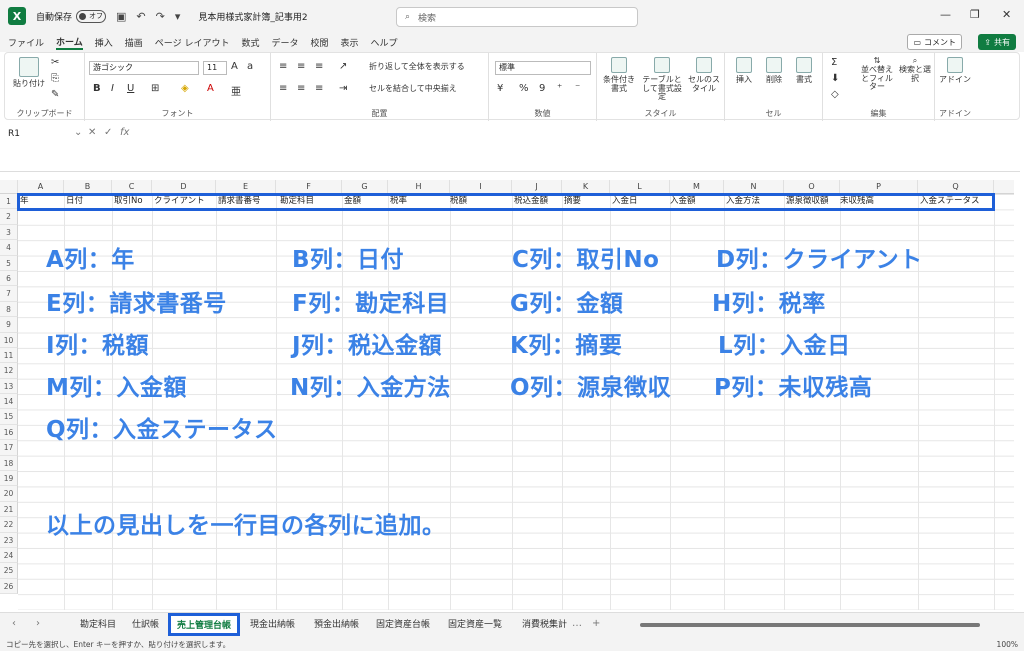 This screenshot has width=1024, height=651. What do you see at coordinates (88, 187) in the screenshot?
I see `col-header-b: B` at bounding box center [88, 187].